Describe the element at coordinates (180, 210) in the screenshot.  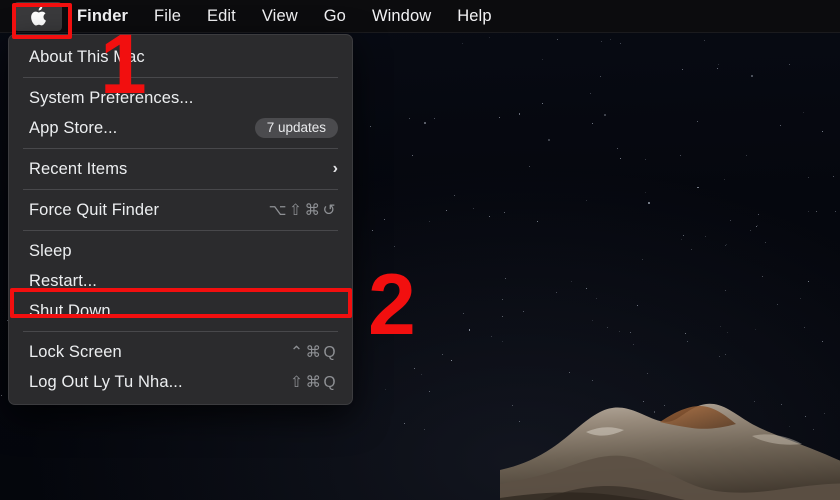
I see `menu-item-force-quit-finder: Force Quit Finder ⌥⇧⌘↺` at that location.